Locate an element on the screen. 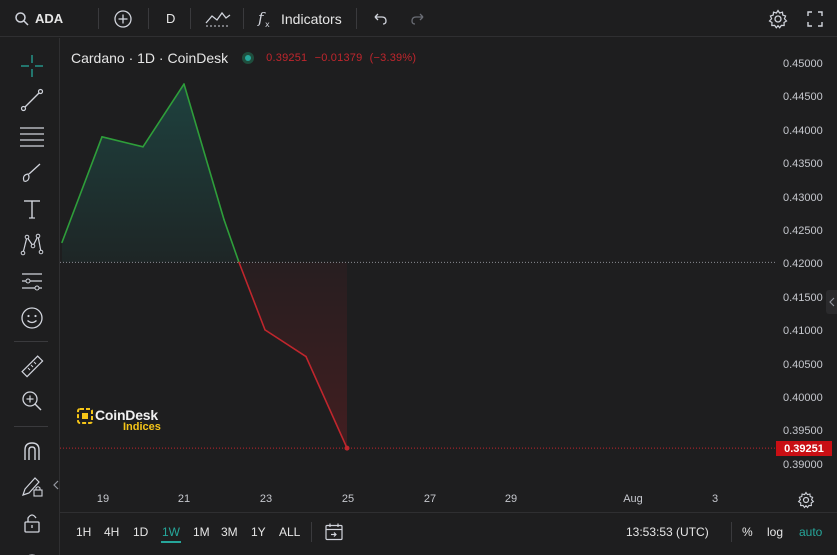 The width and height of the screenshot is (837, 555). indicators-label: Indicators is located at coordinates (311, 18).